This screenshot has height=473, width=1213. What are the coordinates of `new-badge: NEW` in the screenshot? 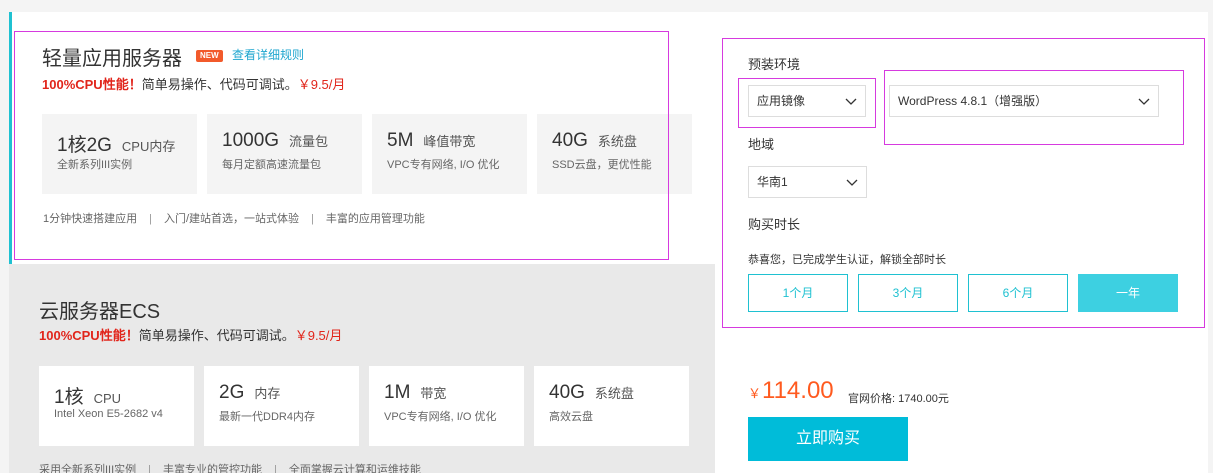 It's located at (209, 56).